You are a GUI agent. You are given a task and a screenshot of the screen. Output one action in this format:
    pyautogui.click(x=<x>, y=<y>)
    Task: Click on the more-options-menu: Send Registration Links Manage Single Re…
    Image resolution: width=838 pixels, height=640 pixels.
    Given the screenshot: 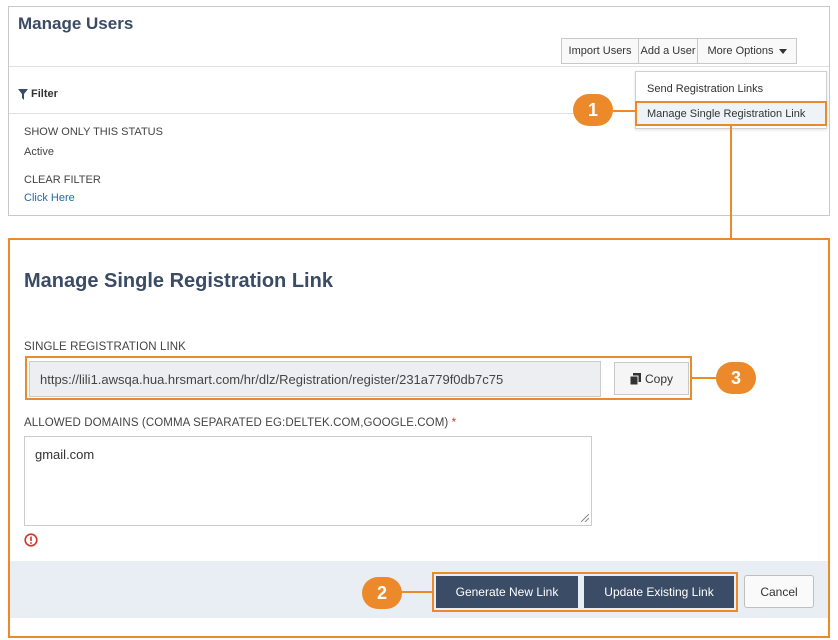 What is the action you would take?
    pyautogui.click(x=731, y=100)
    